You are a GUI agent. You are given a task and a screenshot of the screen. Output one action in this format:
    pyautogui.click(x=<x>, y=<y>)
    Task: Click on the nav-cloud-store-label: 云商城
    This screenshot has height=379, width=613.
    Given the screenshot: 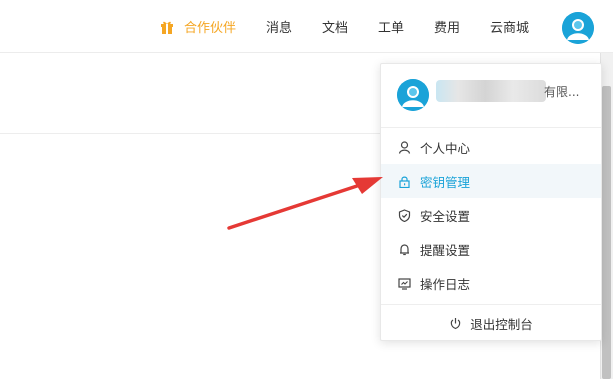 What is the action you would take?
    pyautogui.click(x=510, y=28)
    